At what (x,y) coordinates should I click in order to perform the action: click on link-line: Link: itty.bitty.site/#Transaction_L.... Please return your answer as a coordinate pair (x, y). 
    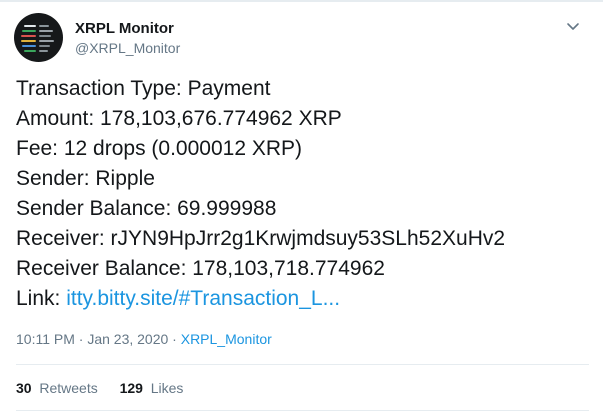
    Looking at the image, I should click on (303, 299).